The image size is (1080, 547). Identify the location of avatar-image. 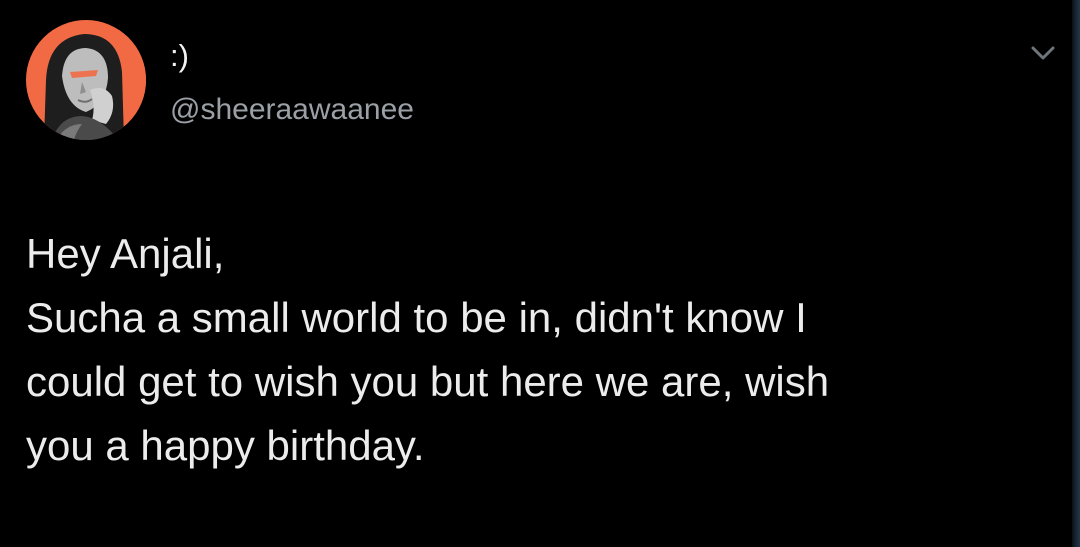
(86, 80).